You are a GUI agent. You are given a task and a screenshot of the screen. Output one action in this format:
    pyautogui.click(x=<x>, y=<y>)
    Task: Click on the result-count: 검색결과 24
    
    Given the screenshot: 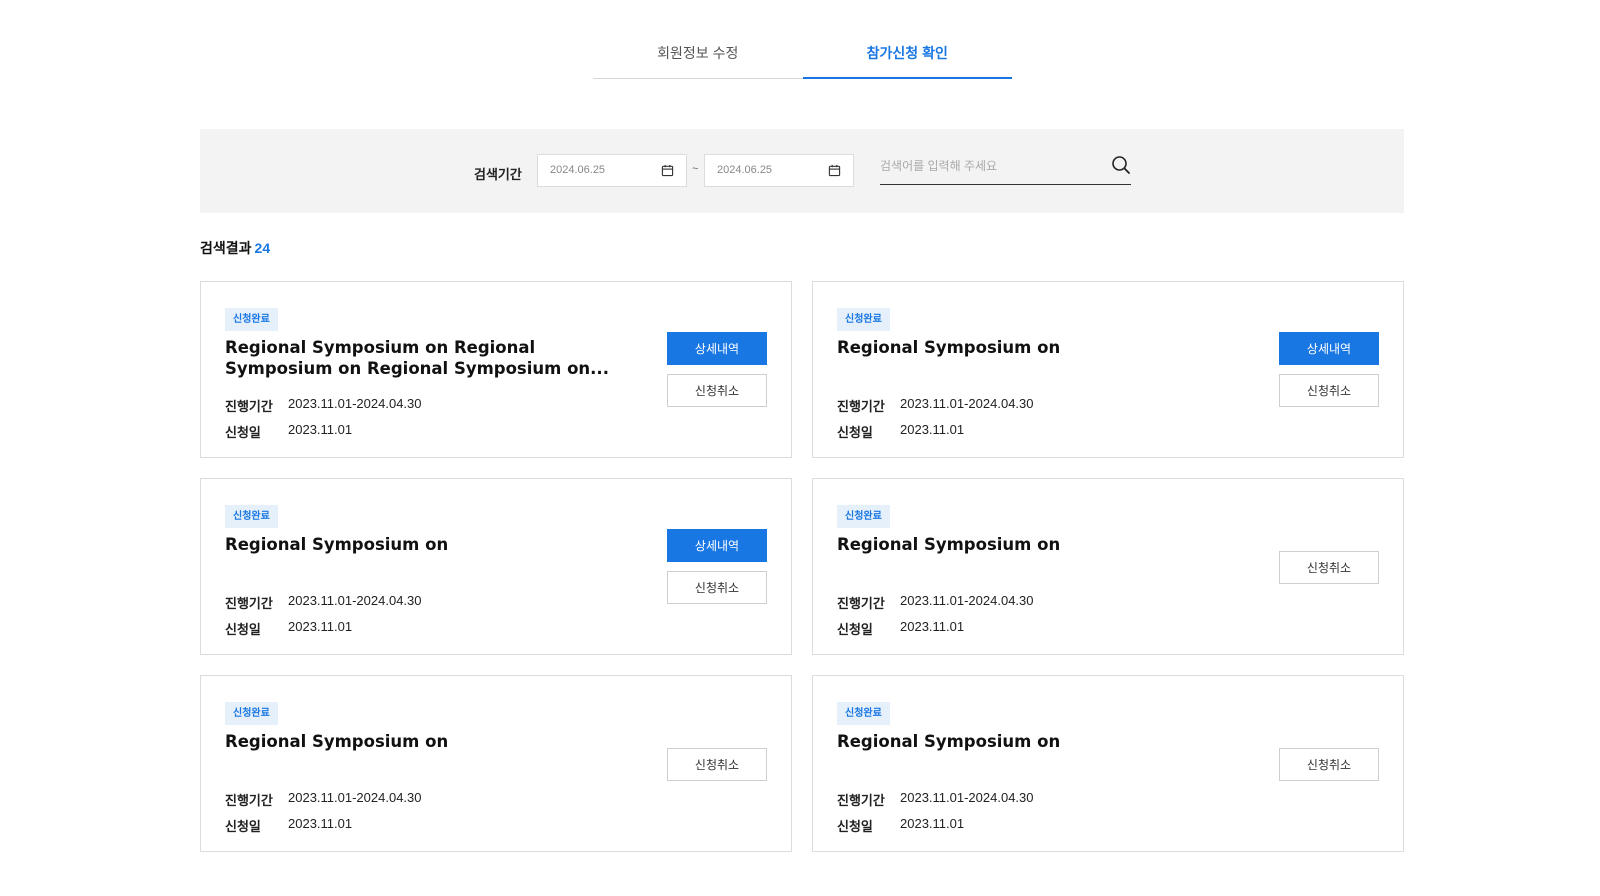 What is the action you would take?
    pyautogui.click(x=235, y=248)
    